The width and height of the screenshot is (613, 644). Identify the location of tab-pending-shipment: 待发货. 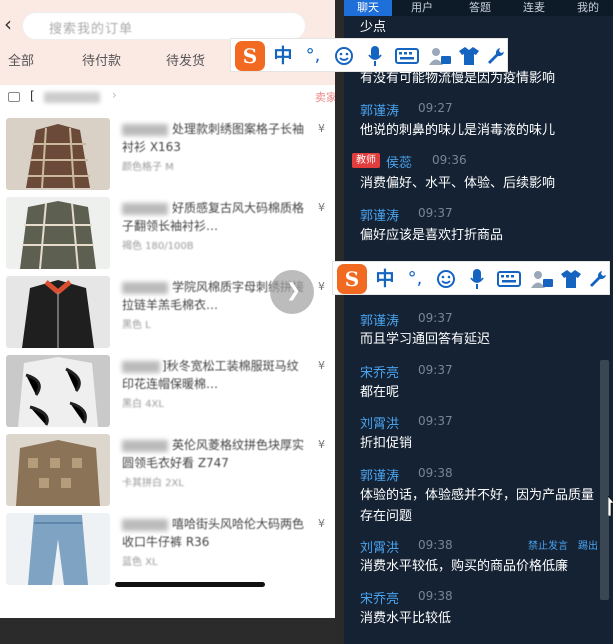
(185, 59).